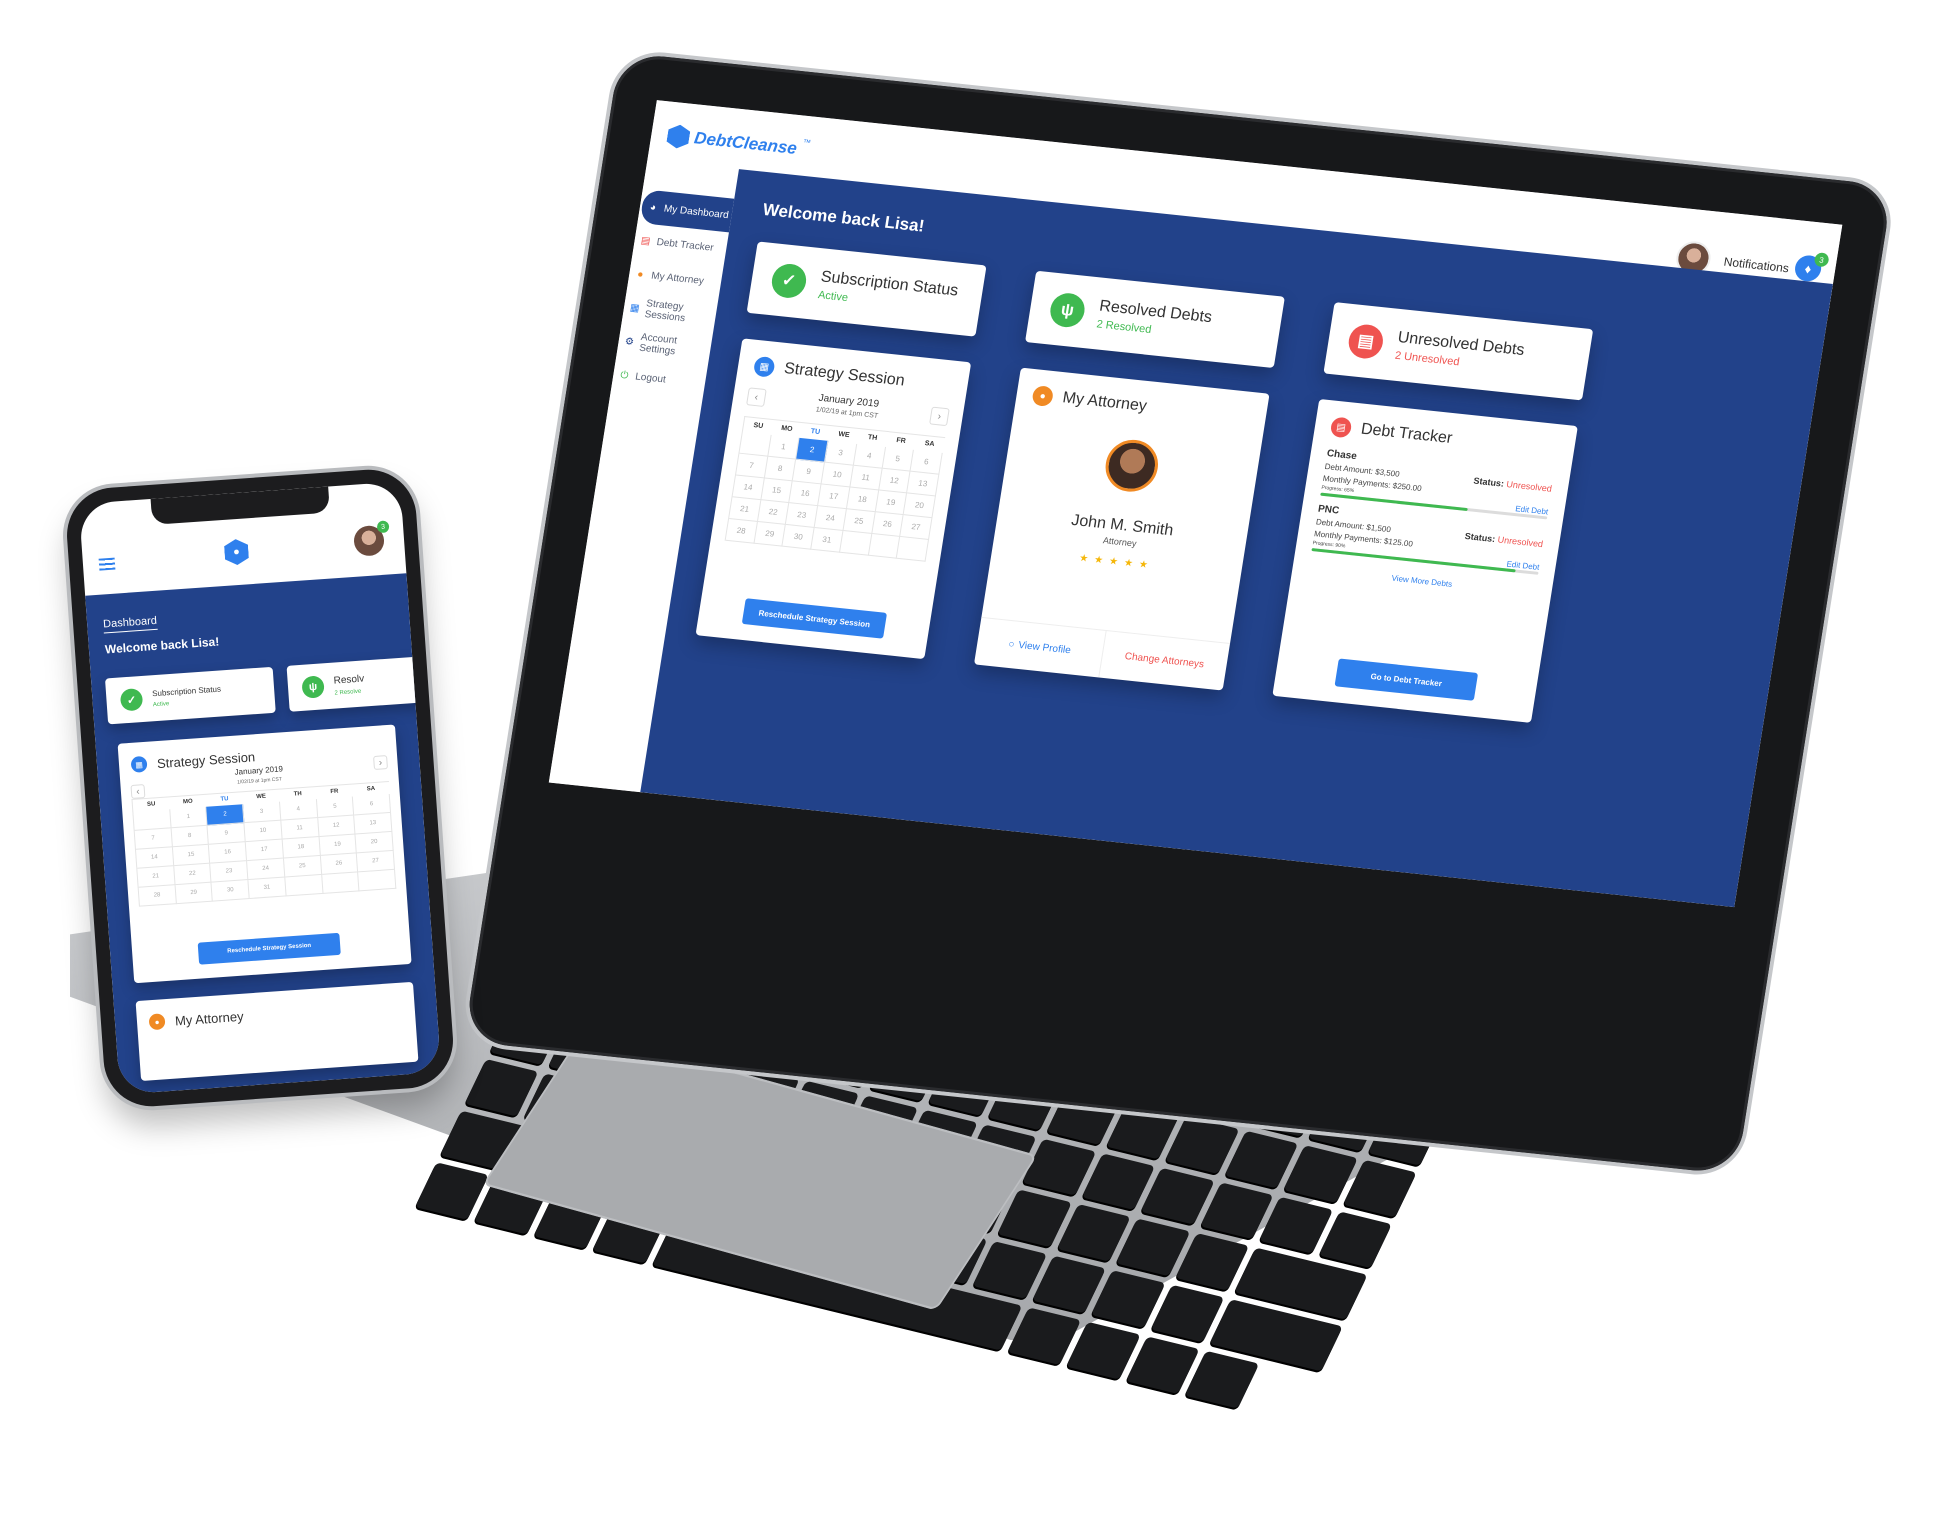 The height and width of the screenshot is (1513, 1944). What do you see at coordinates (1131, 466) in the screenshot?
I see `attorney-avatar` at bounding box center [1131, 466].